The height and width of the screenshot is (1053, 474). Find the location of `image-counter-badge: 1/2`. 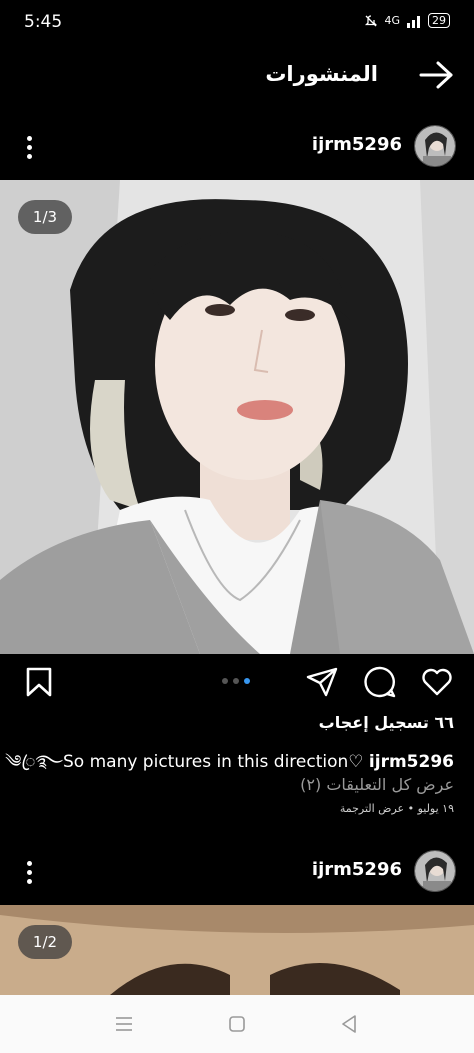

image-counter-badge: 1/2 is located at coordinates (45, 942).